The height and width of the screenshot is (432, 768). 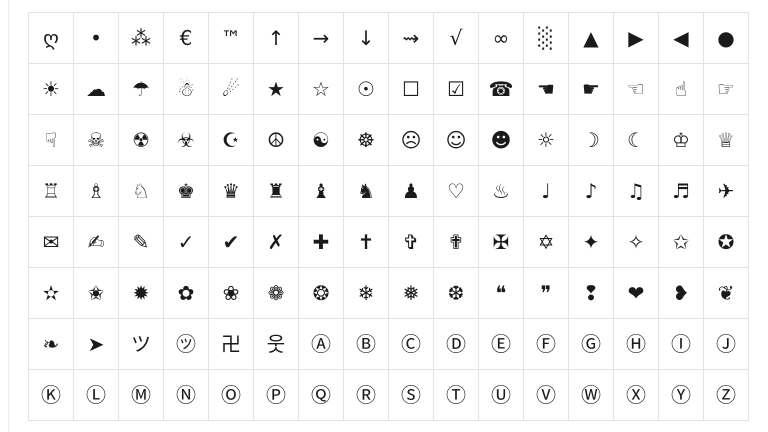 I want to click on symbol-cell: Ⓧ, so click(x=636, y=395).